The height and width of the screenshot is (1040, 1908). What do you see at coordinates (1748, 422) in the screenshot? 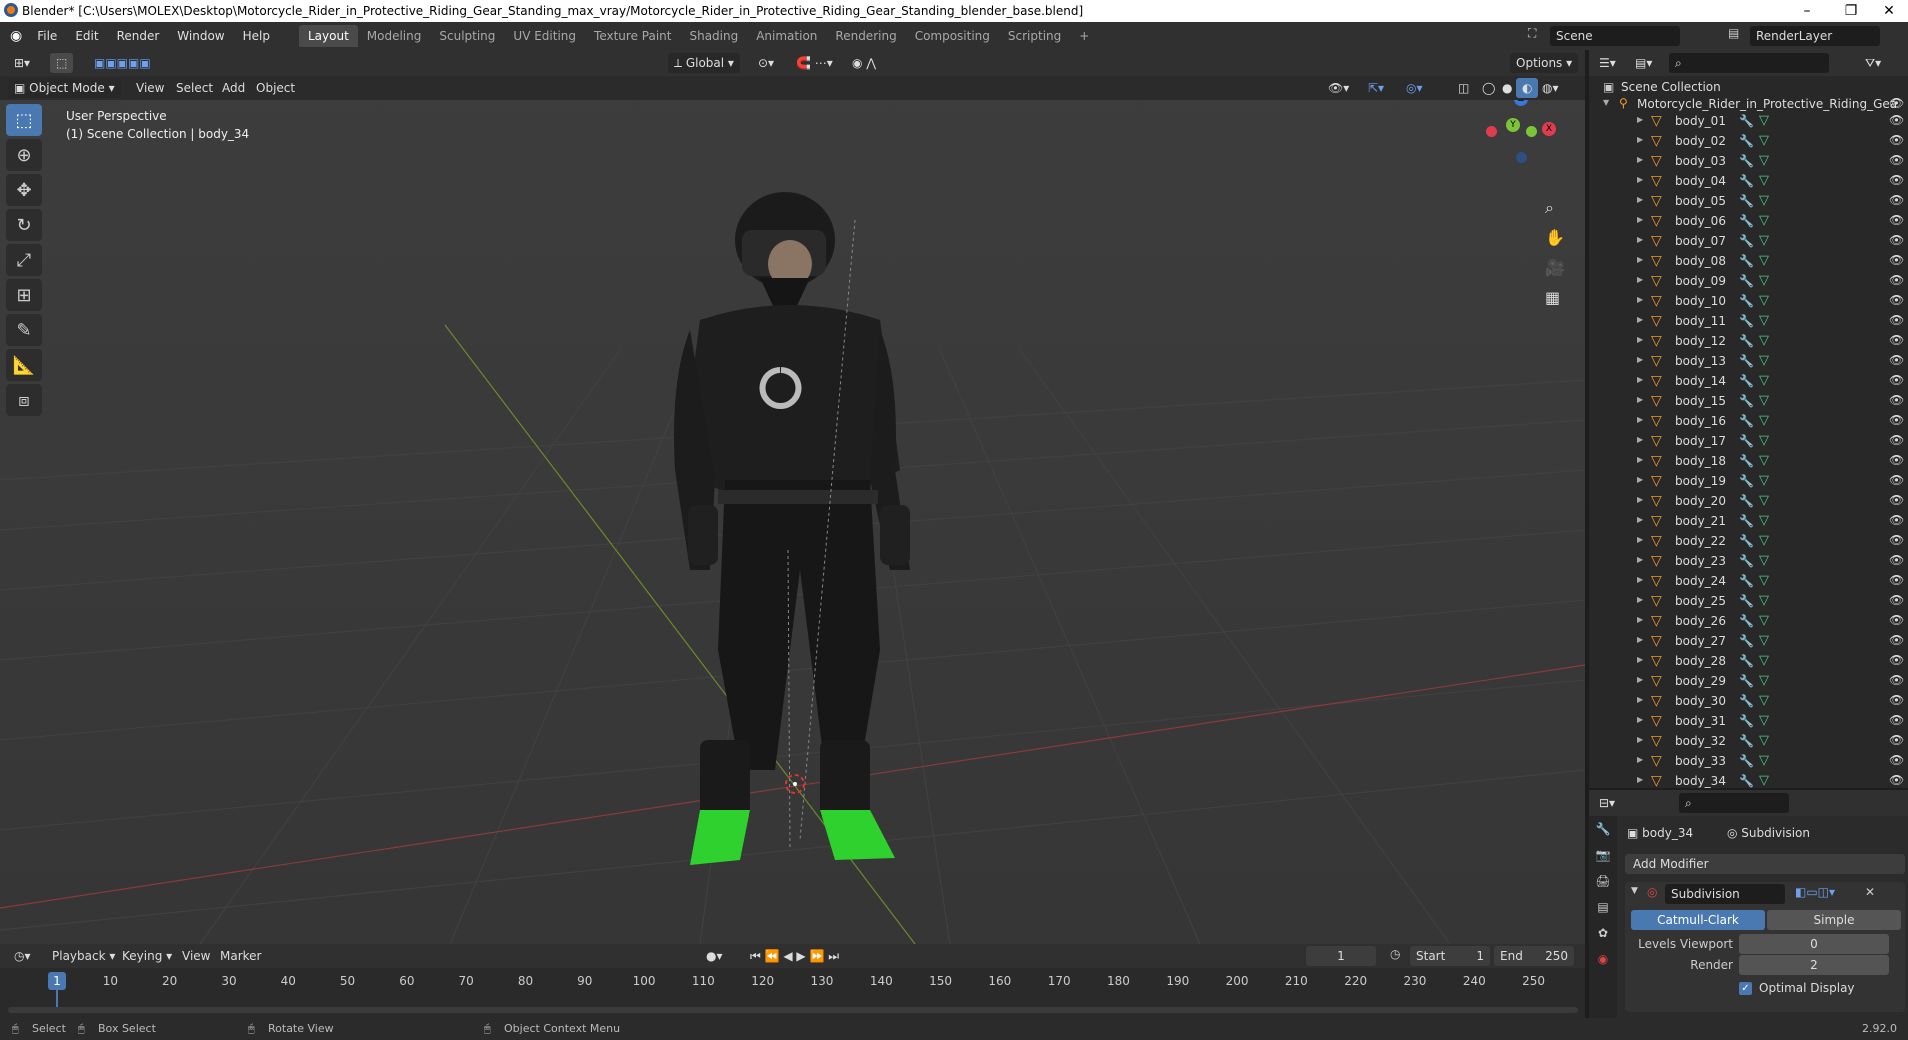
I see `outliner-item-body_16: ▶ ▽ body_16 🔧 ▽ 👁` at bounding box center [1748, 422].